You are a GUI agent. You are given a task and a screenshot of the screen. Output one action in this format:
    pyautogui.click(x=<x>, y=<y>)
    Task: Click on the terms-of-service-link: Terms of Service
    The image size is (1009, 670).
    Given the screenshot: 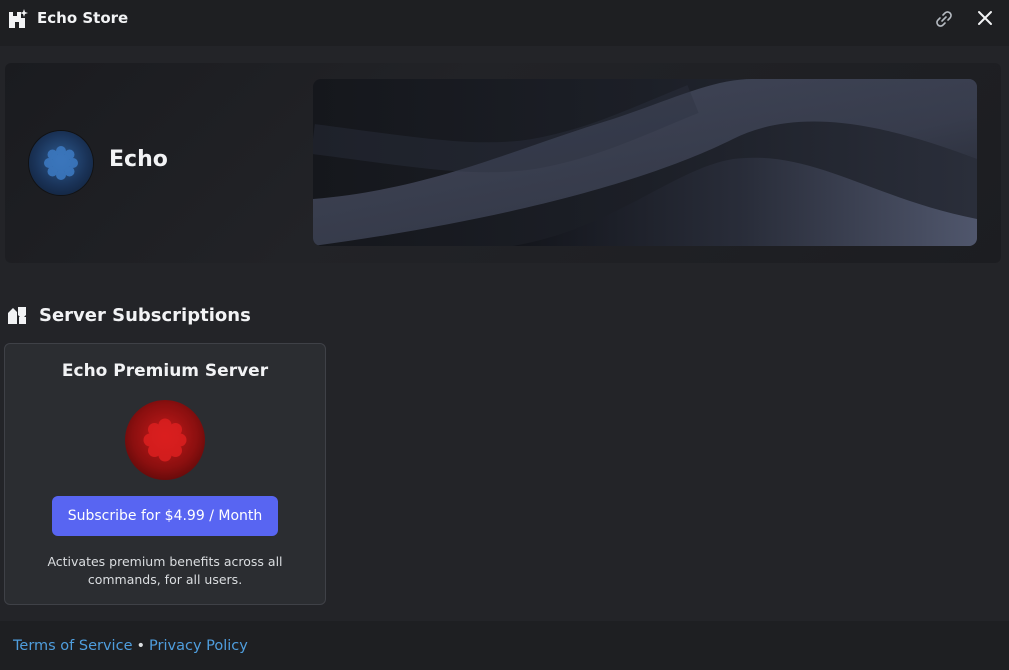 What is the action you would take?
    pyautogui.click(x=72, y=646)
    